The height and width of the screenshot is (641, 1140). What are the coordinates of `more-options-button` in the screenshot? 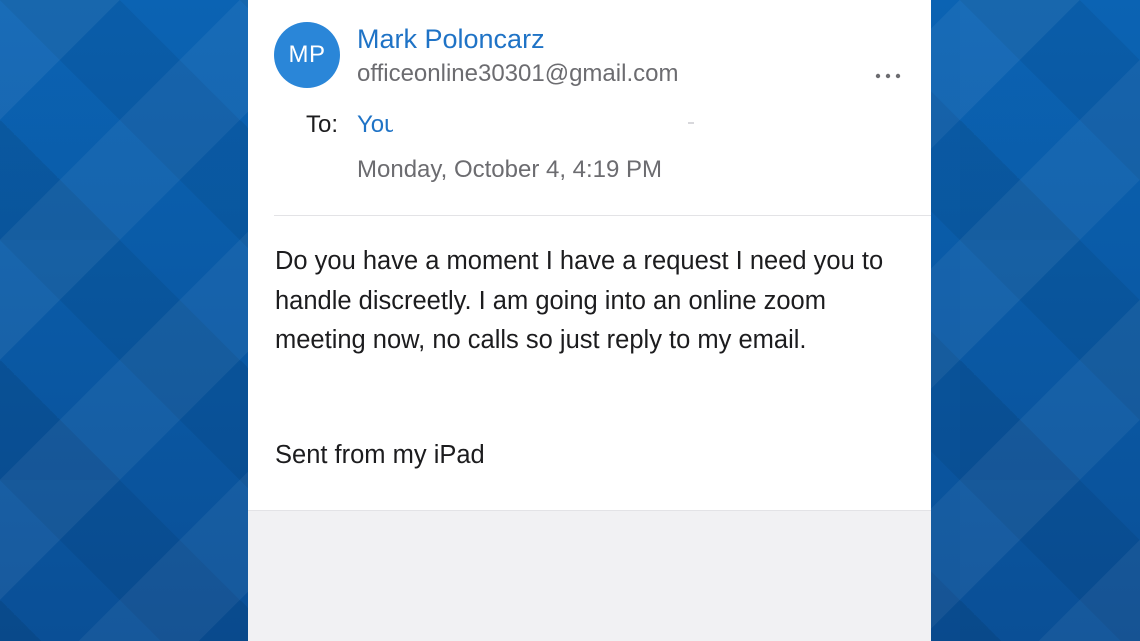 It's located at (888, 76).